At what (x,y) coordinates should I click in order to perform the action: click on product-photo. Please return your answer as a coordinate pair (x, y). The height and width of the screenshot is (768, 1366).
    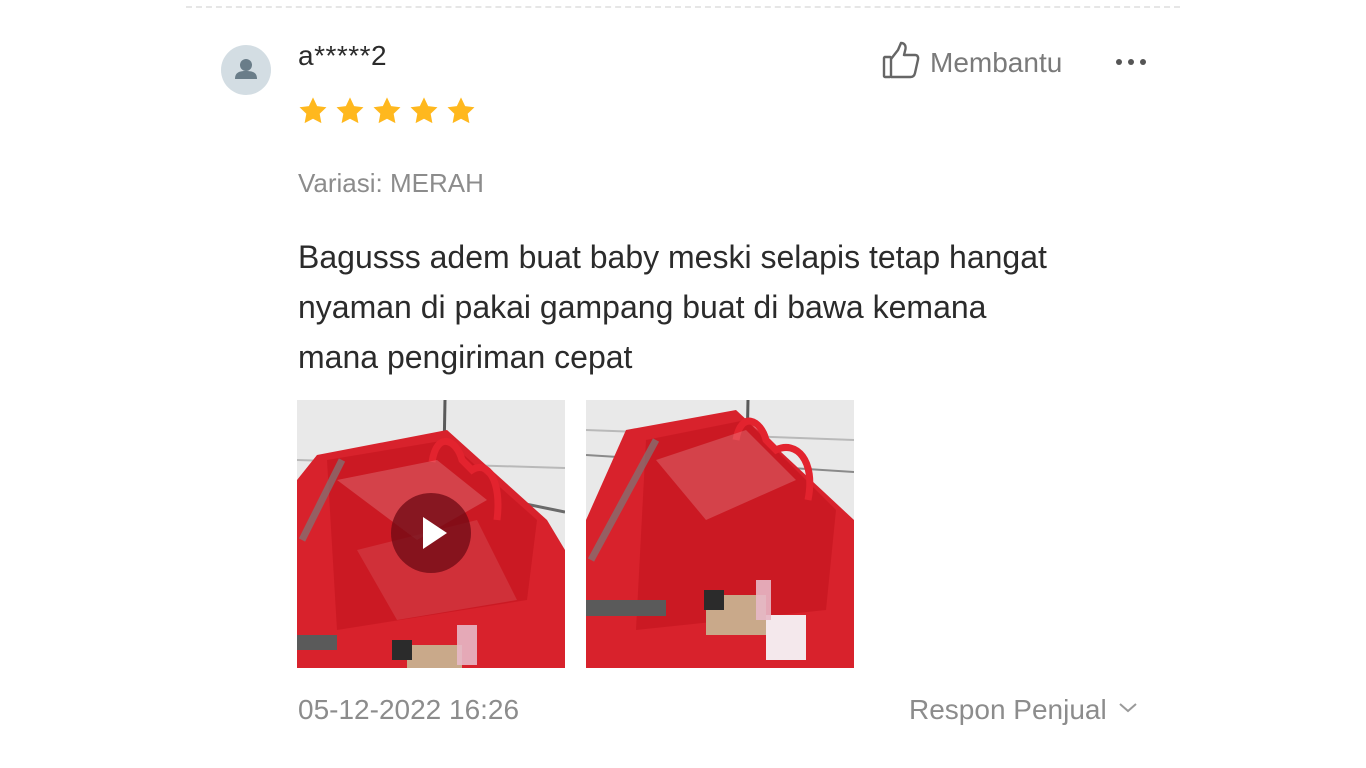
    Looking at the image, I should click on (720, 534).